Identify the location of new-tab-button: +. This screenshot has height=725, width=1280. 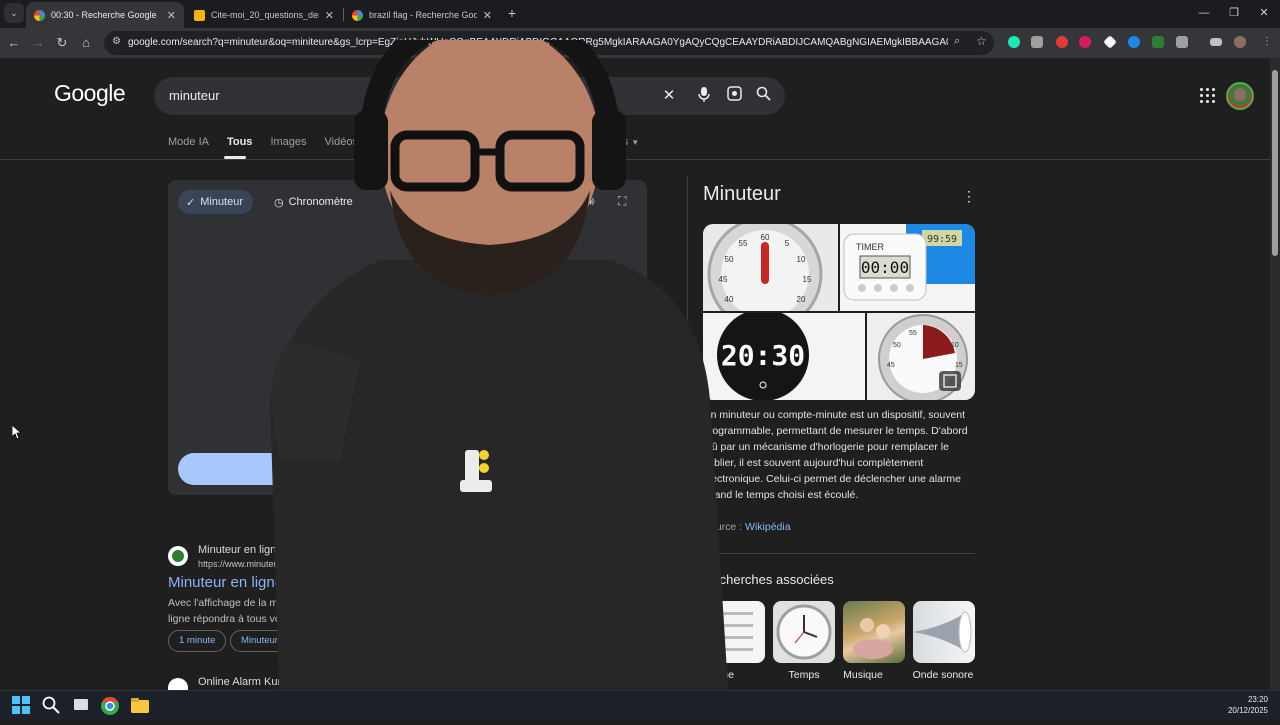
(512, 13).